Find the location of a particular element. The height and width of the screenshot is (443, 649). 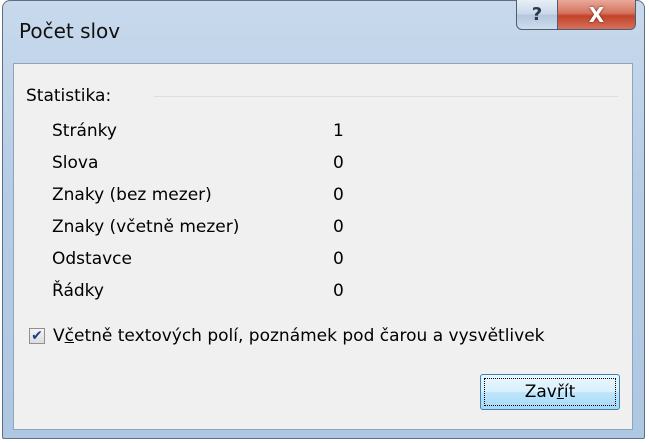

close-icon: X is located at coordinates (596, 14).